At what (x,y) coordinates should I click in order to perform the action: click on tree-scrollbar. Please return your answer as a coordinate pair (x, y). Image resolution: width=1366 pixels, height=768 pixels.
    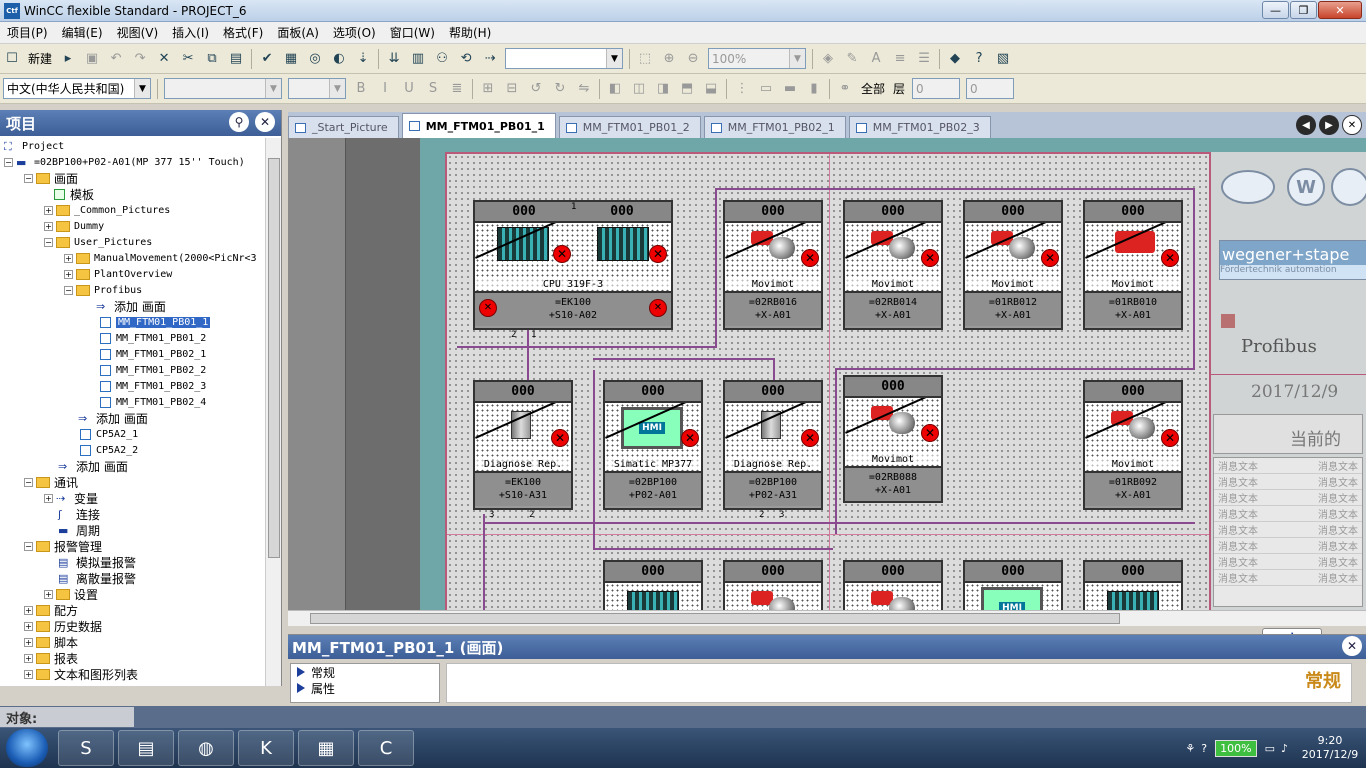
    Looking at the image, I should click on (273, 412).